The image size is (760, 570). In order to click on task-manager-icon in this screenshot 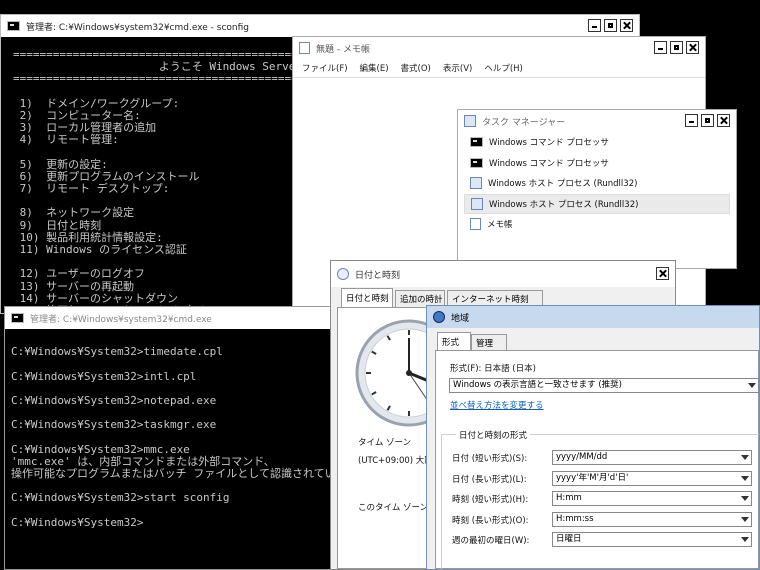, I will do `click(470, 121)`.